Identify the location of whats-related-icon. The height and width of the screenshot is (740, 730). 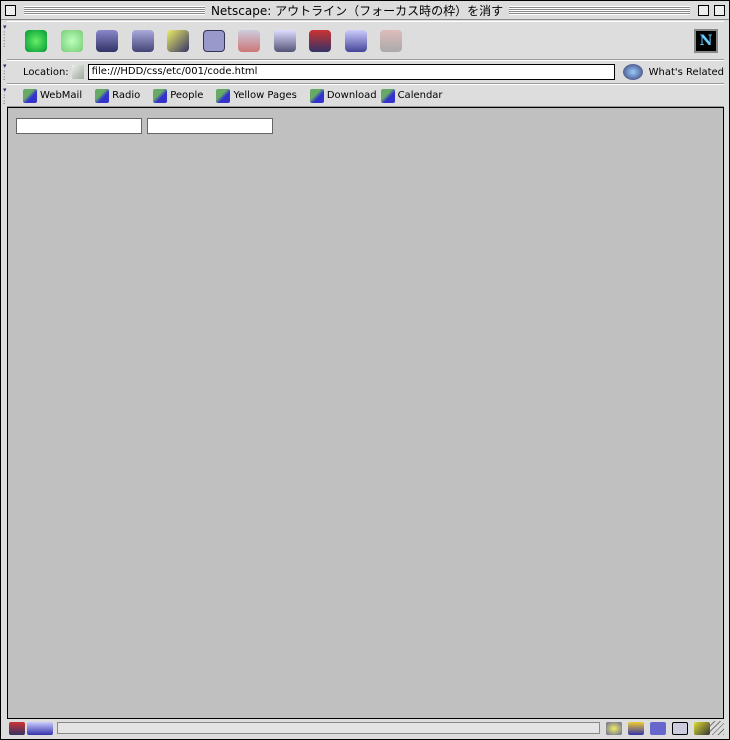
(632, 72).